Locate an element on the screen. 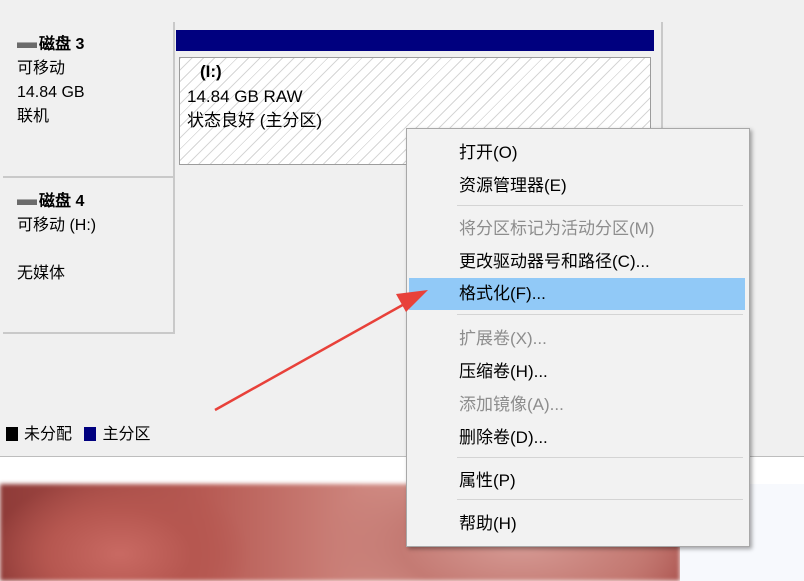  primary-partition-swatch is located at coordinates (90, 434).